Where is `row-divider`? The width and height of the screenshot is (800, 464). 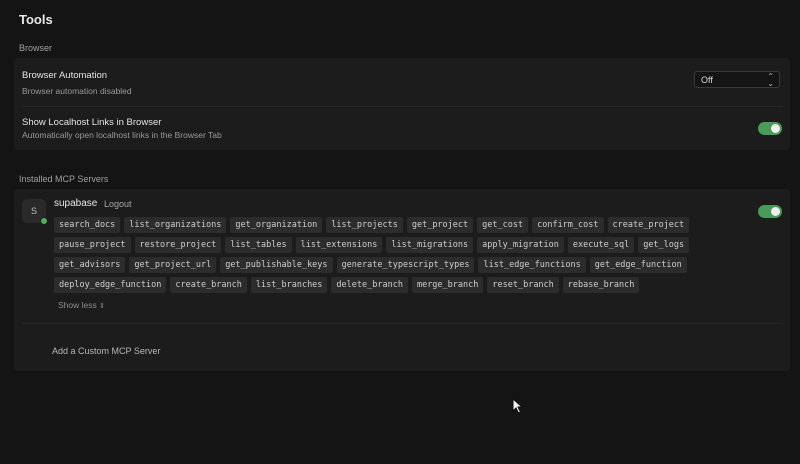
row-divider is located at coordinates (402, 323).